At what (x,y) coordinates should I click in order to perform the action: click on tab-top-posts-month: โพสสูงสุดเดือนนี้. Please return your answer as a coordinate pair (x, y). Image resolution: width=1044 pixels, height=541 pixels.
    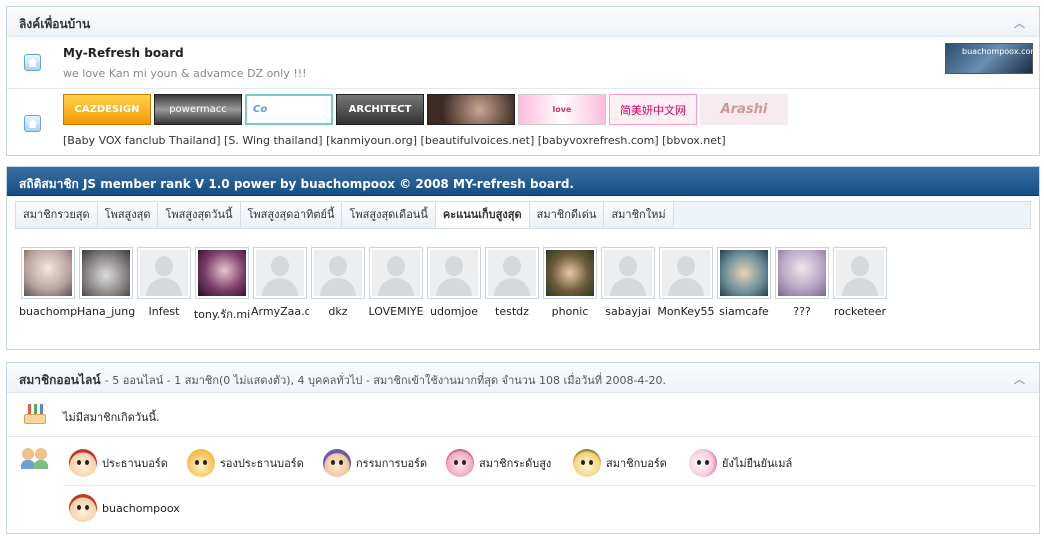
    Looking at the image, I should click on (389, 215).